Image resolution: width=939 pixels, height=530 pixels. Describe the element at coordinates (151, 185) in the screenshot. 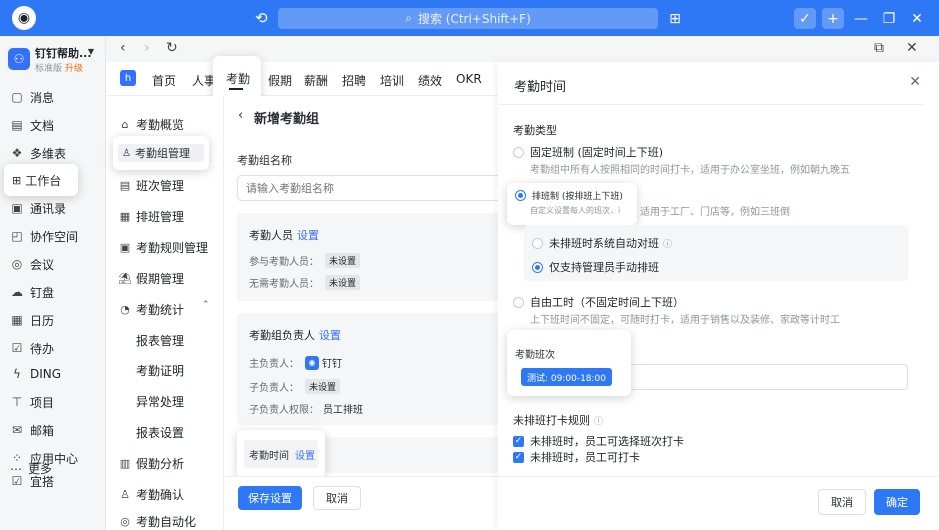

I see `submenu-shift-management: ▤ 班次管理` at that location.